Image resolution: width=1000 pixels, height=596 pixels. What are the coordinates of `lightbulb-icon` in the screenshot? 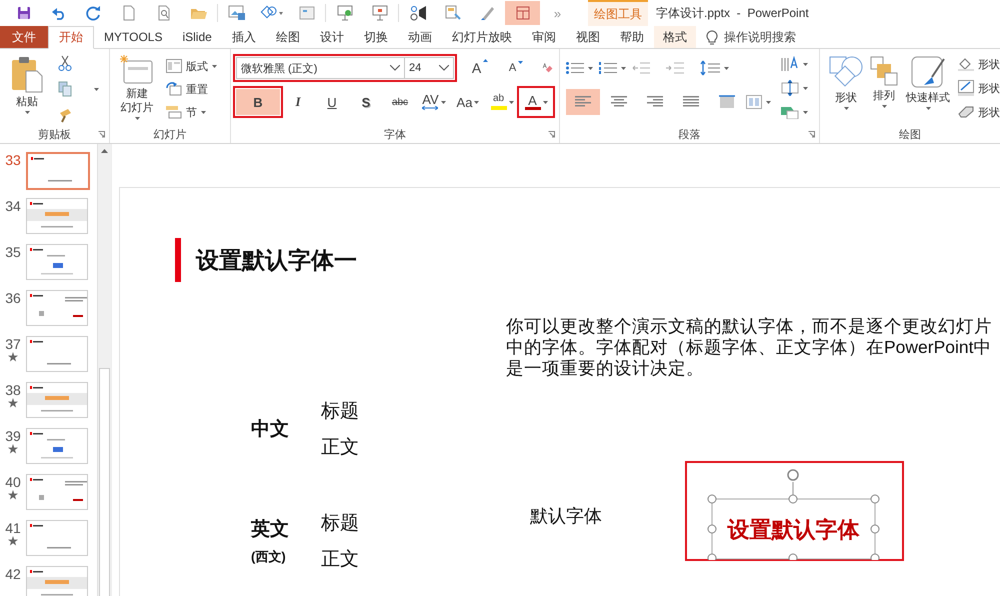 It's located at (712, 37).